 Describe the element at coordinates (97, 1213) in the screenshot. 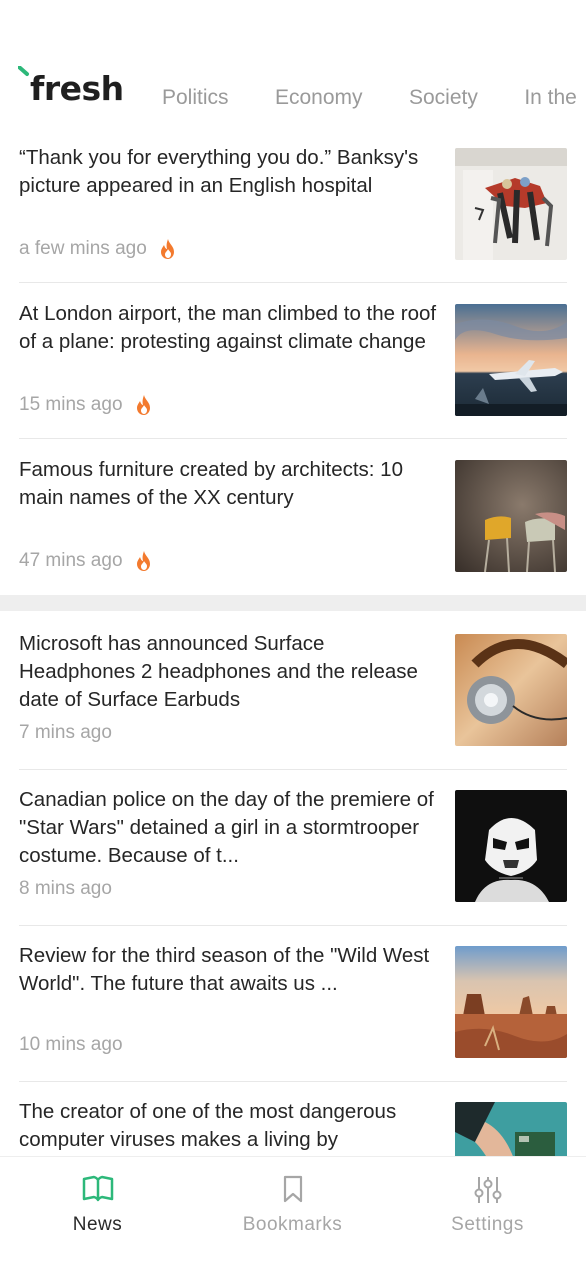

I see `nav-news: News` at that location.